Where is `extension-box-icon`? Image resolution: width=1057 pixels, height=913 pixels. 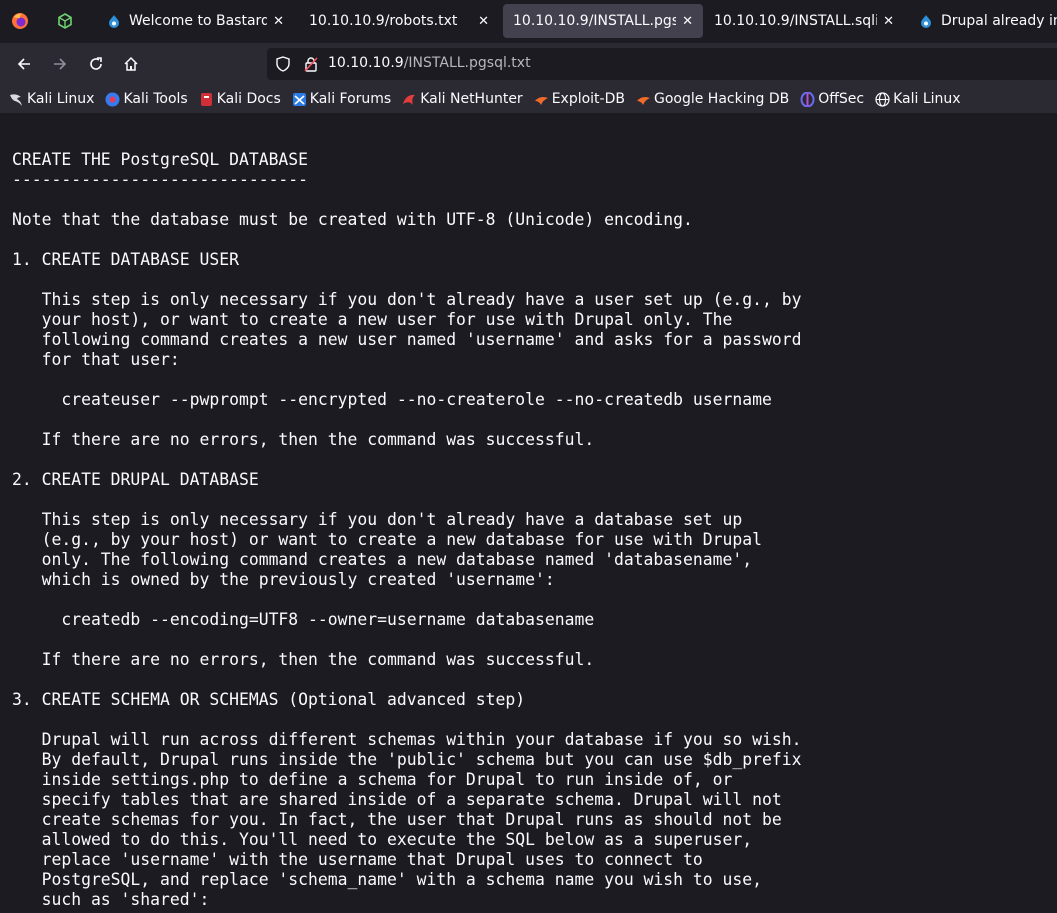
extension-box-icon is located at coordinates (65, 21).